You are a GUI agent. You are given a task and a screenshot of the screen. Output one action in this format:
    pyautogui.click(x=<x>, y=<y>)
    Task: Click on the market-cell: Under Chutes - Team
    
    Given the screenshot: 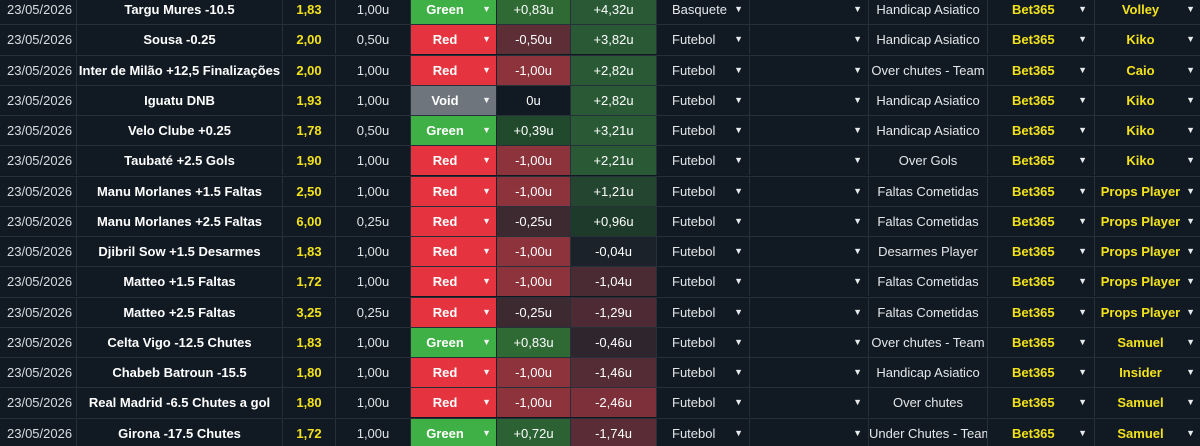 What is the action you would take?
    pyautogui.click(x=928, y=432)
    